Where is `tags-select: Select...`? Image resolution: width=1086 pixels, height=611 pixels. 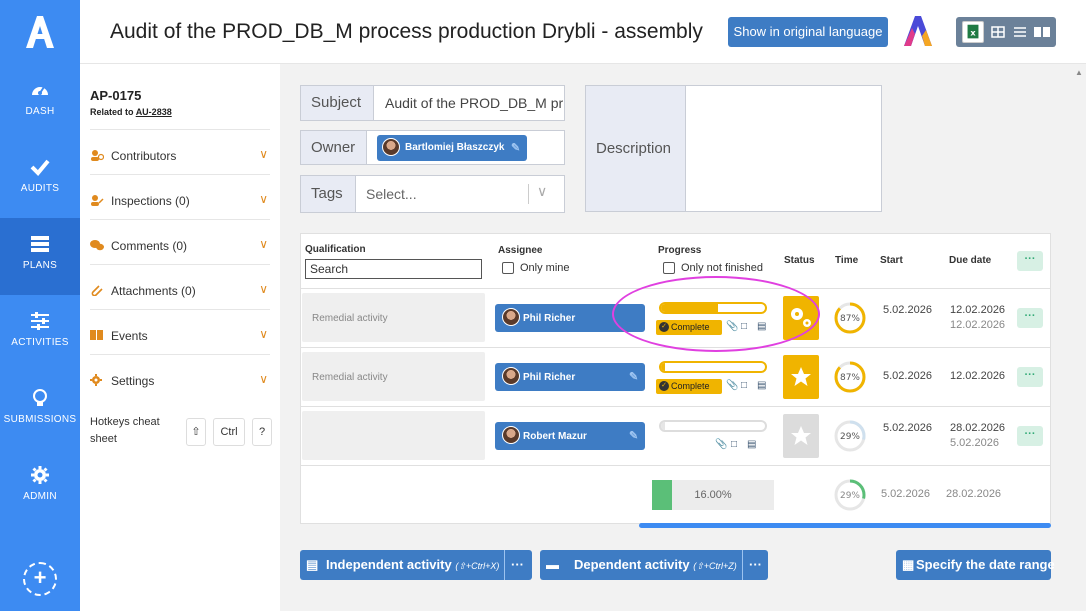 tags-select: Select... is located at coordinates (446, 194).